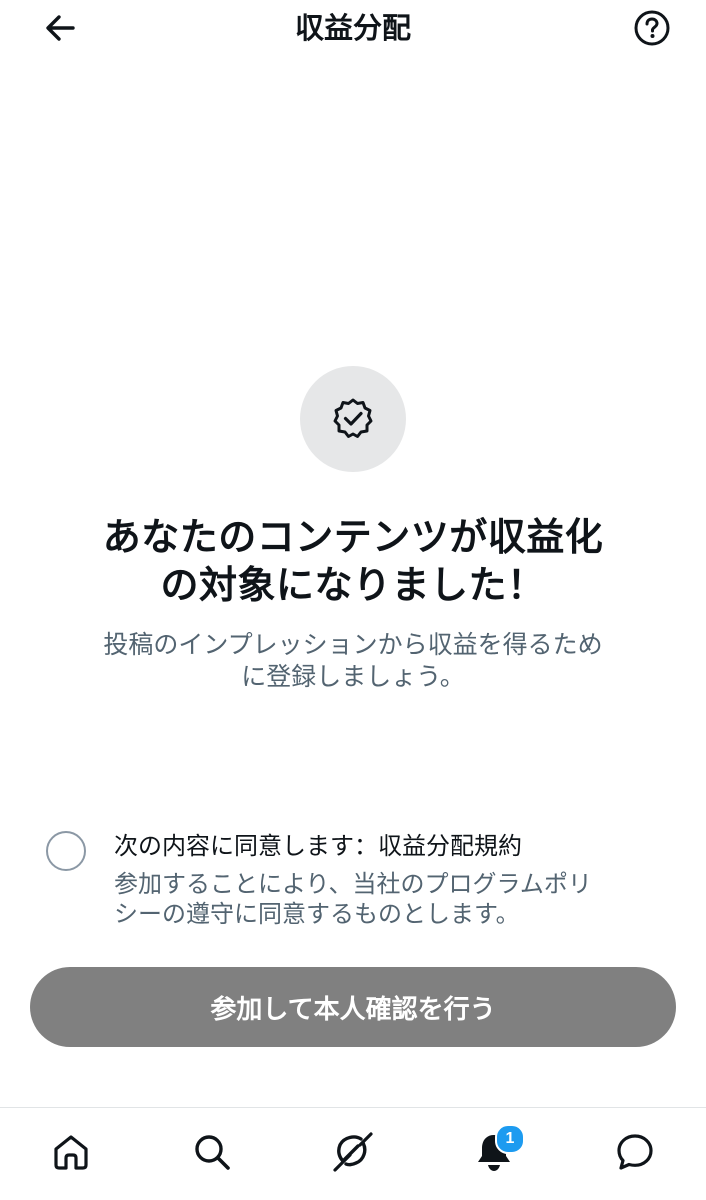  I want to click on verified-badge-icon, so click(353, 418).